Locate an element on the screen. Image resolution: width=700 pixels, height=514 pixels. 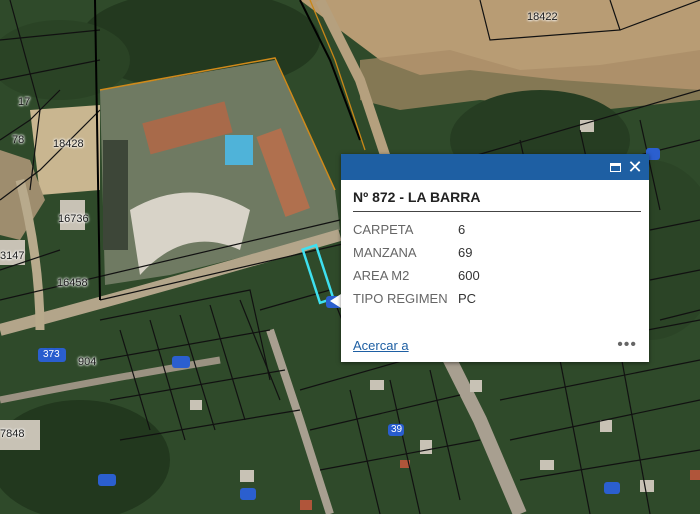
parcel-label: 17 is located at coordinates (24, 102).